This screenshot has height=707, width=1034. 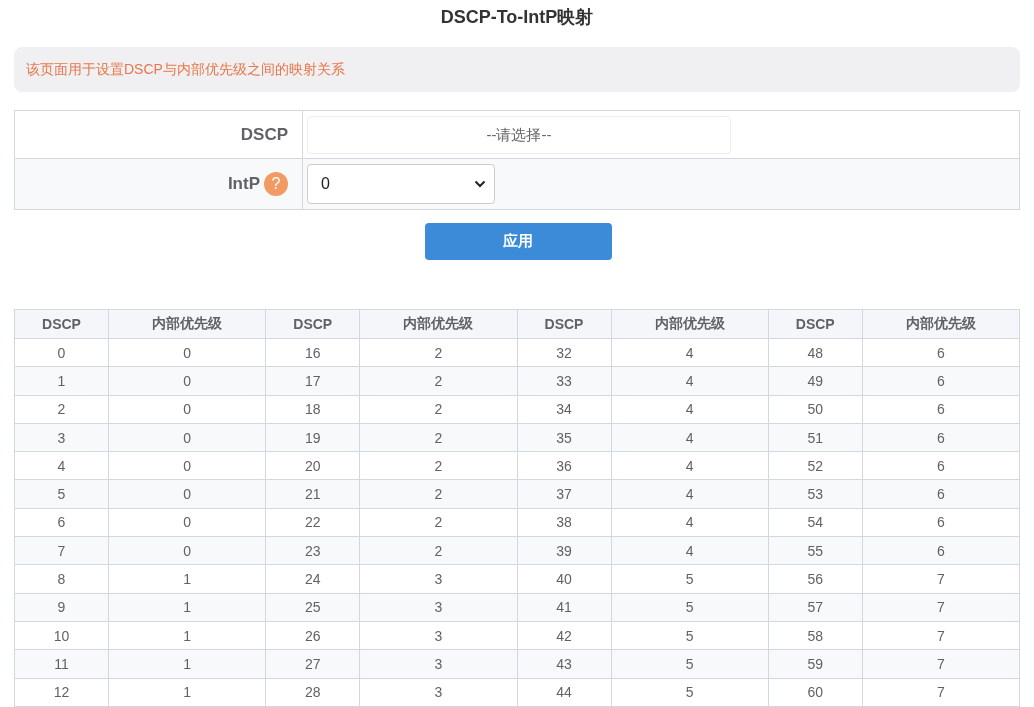 What do you see at coordinates (401, 184) in the screenshot?
I see `intp-dropdown: 0` at bounding box center [401, 184].